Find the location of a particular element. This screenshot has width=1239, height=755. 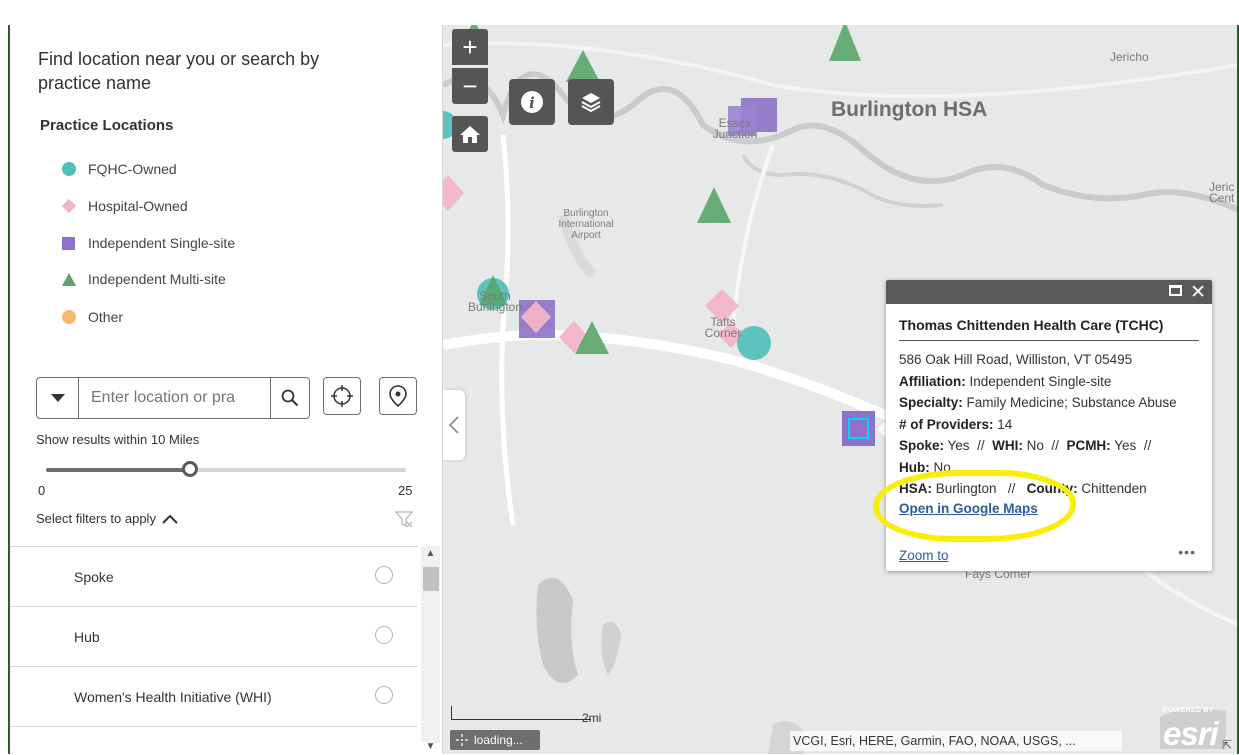

clear-filter-button is located at coordinates (404, 521).